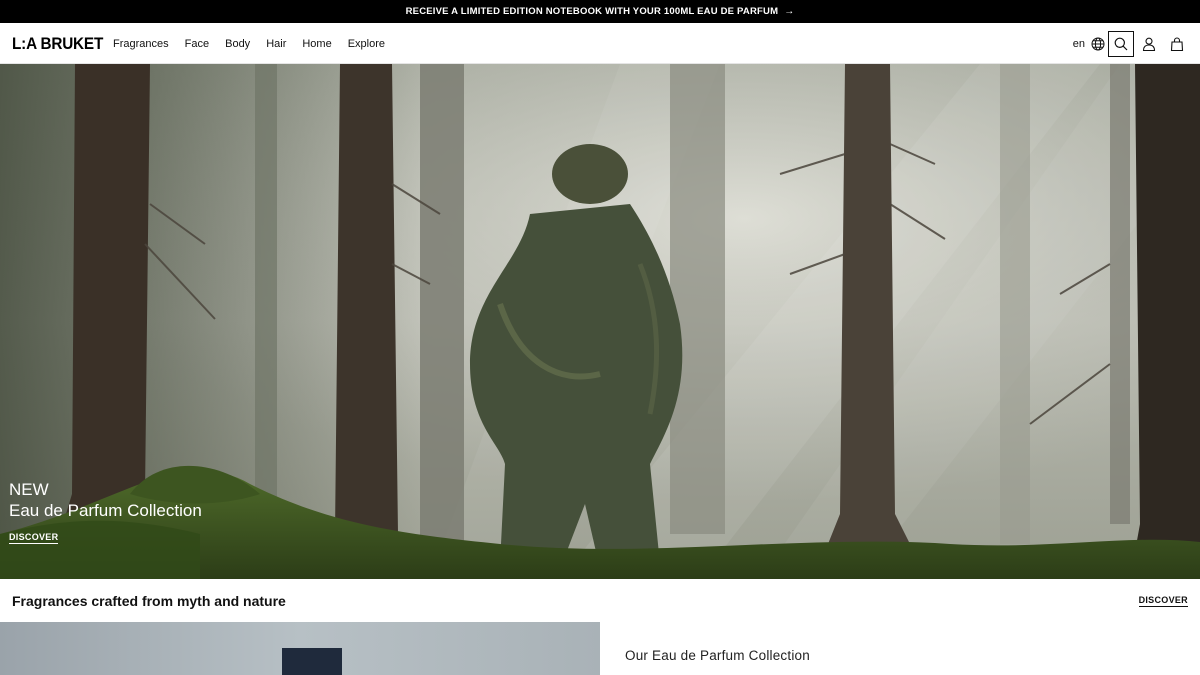 The image size is (1200, 675). Describe the element at coordinates (1177, 44) in the screenshot. I see `bag-icon` at that location.